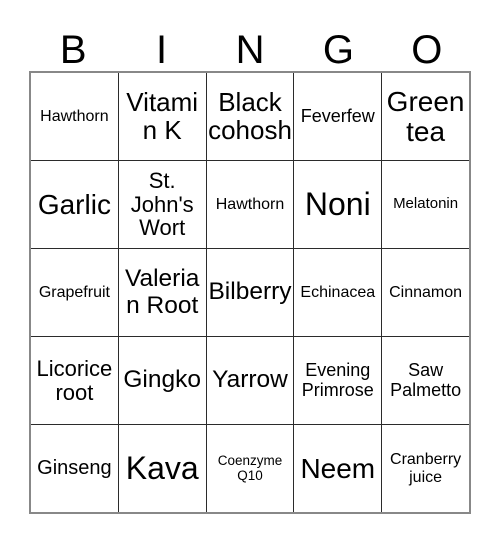 Image resolution: width=500 pixels, height=544 pixels. I want to click on bingo-cell-label: Licorice root, so click(74, 380).